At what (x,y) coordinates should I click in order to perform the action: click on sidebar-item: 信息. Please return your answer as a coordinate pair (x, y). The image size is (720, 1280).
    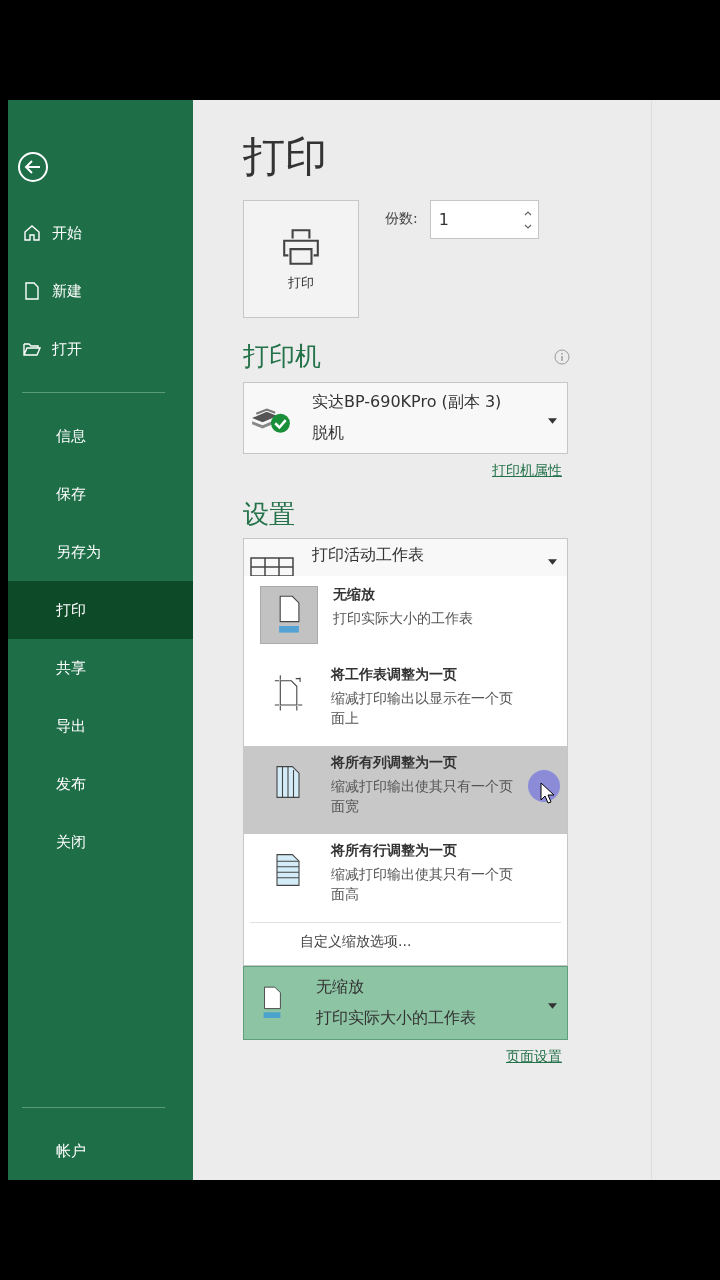
    Looking at the image, I should click on (100, 436).